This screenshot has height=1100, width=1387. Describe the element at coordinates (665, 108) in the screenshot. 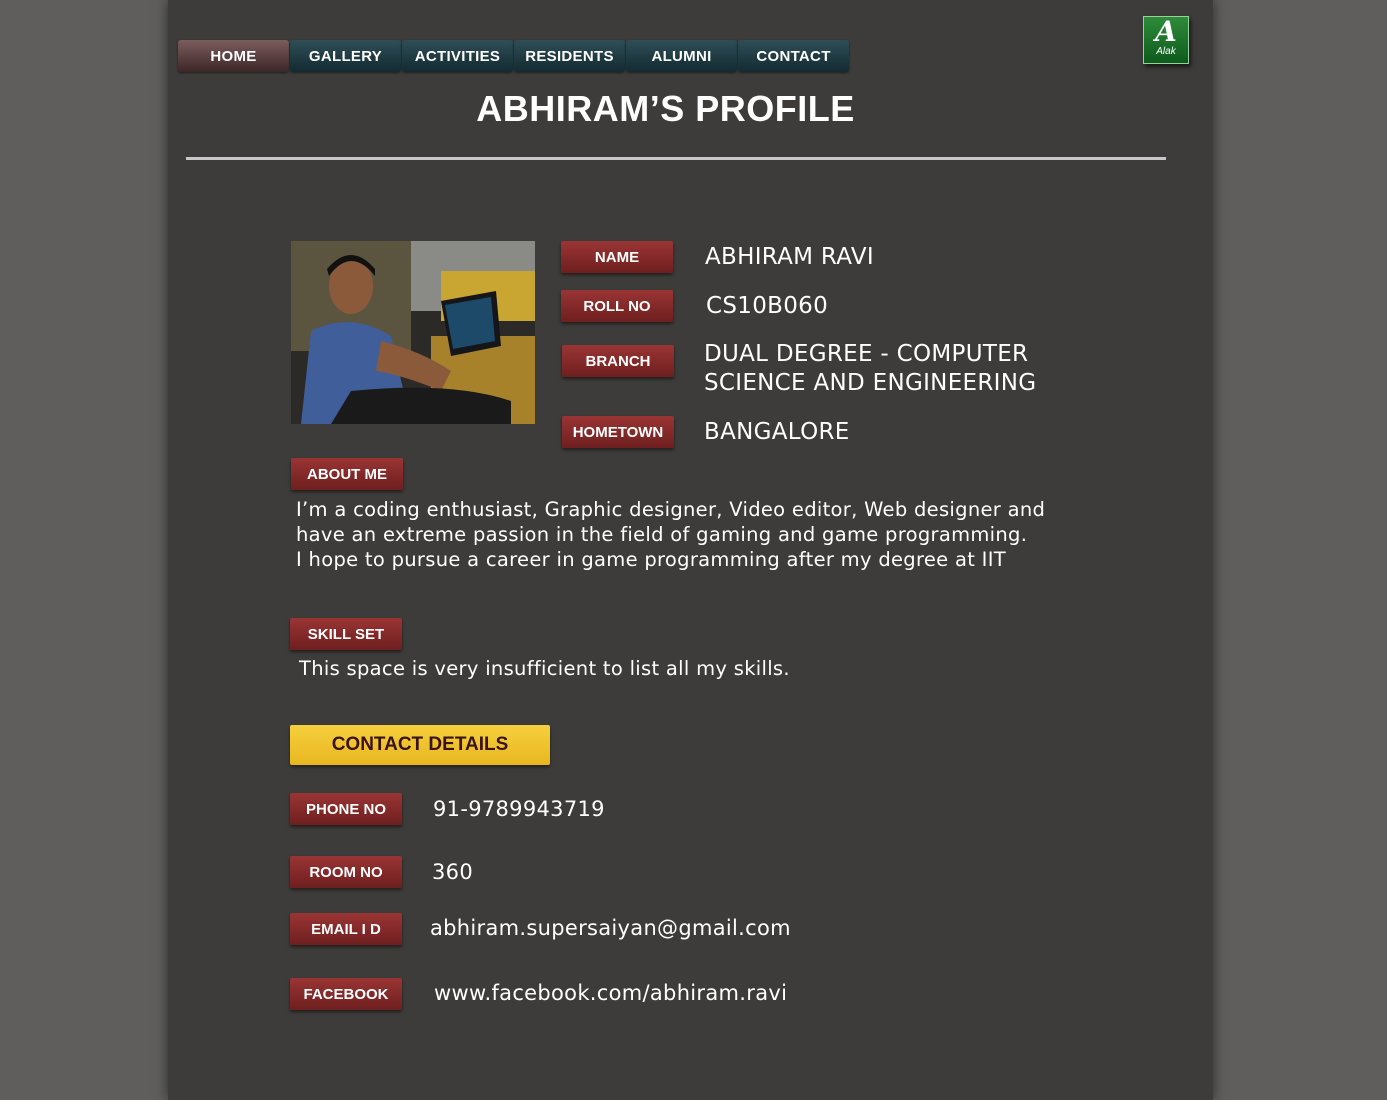

I see `page-title: ABHIRAM’S PROFILE` at that location.